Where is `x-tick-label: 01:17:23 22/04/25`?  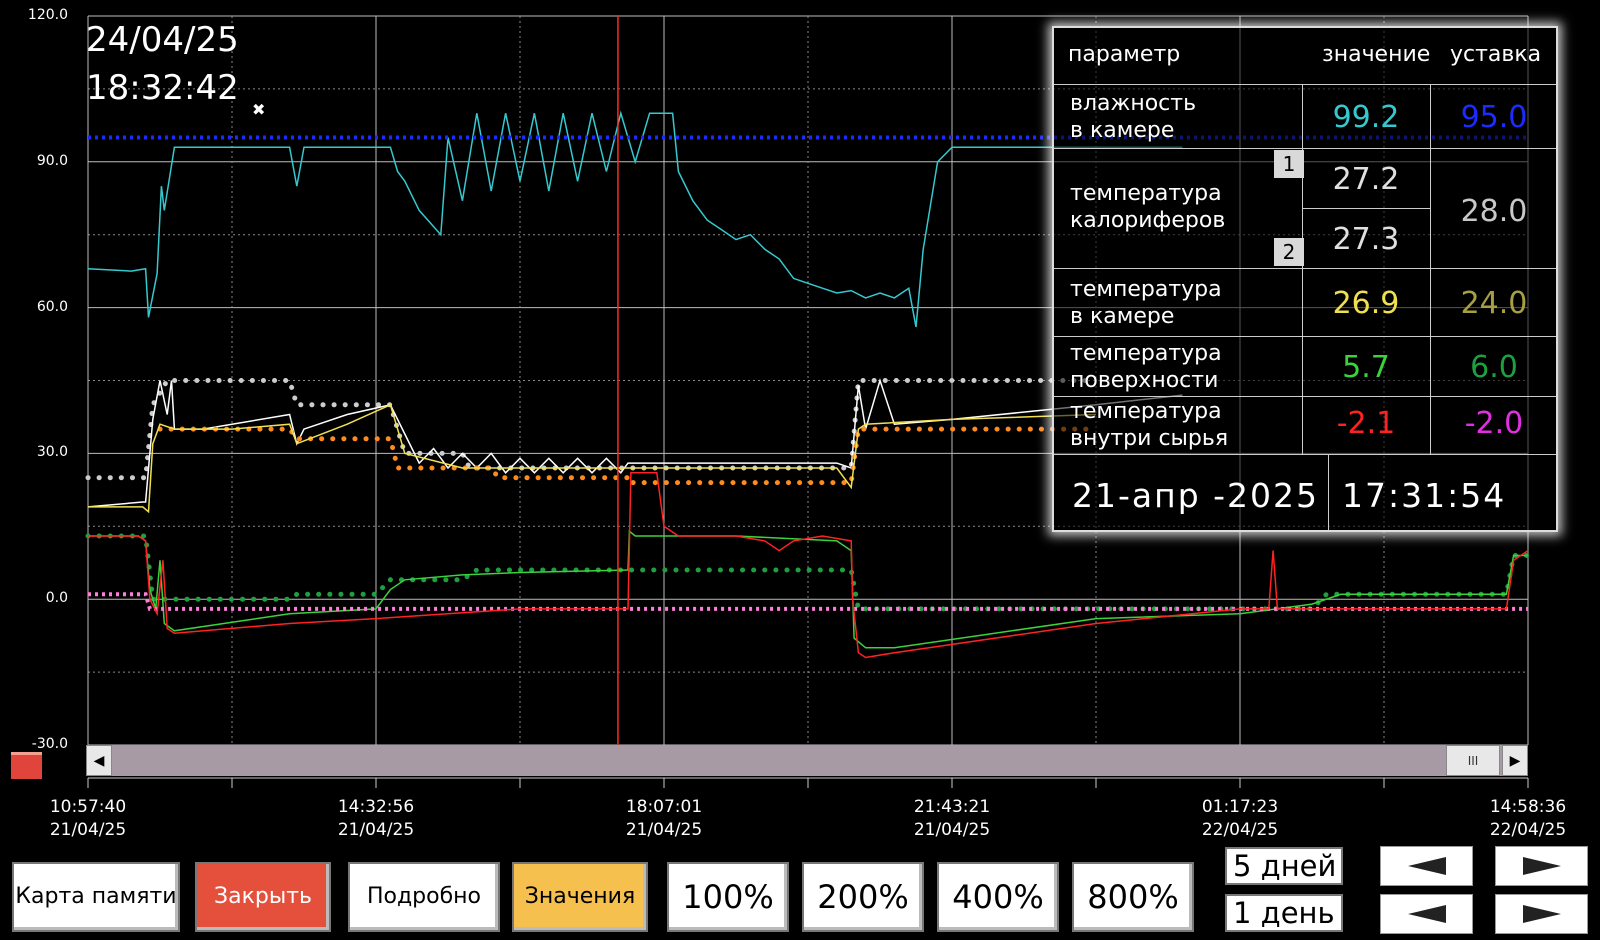
x-tick-label: 01:17:23 22/04/25 is located at coordinates (1240, 818).